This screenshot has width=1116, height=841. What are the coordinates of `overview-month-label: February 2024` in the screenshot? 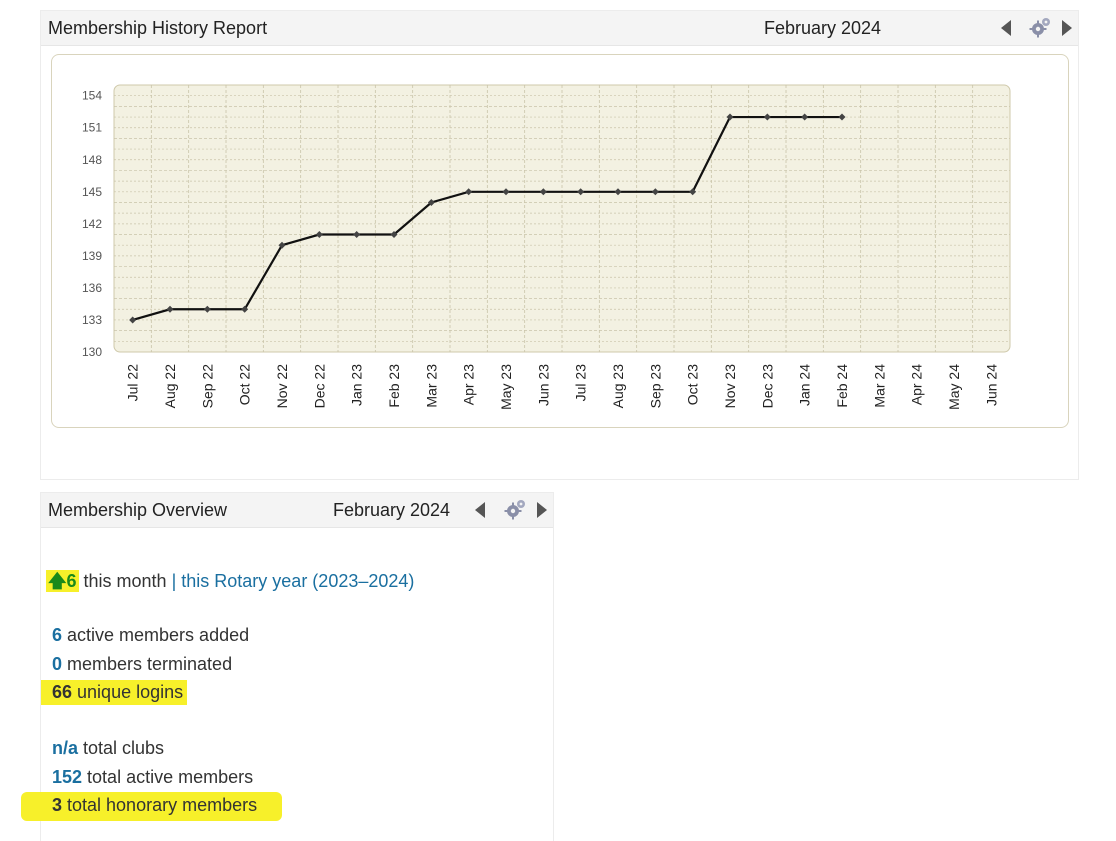 It's located at (392, 510).